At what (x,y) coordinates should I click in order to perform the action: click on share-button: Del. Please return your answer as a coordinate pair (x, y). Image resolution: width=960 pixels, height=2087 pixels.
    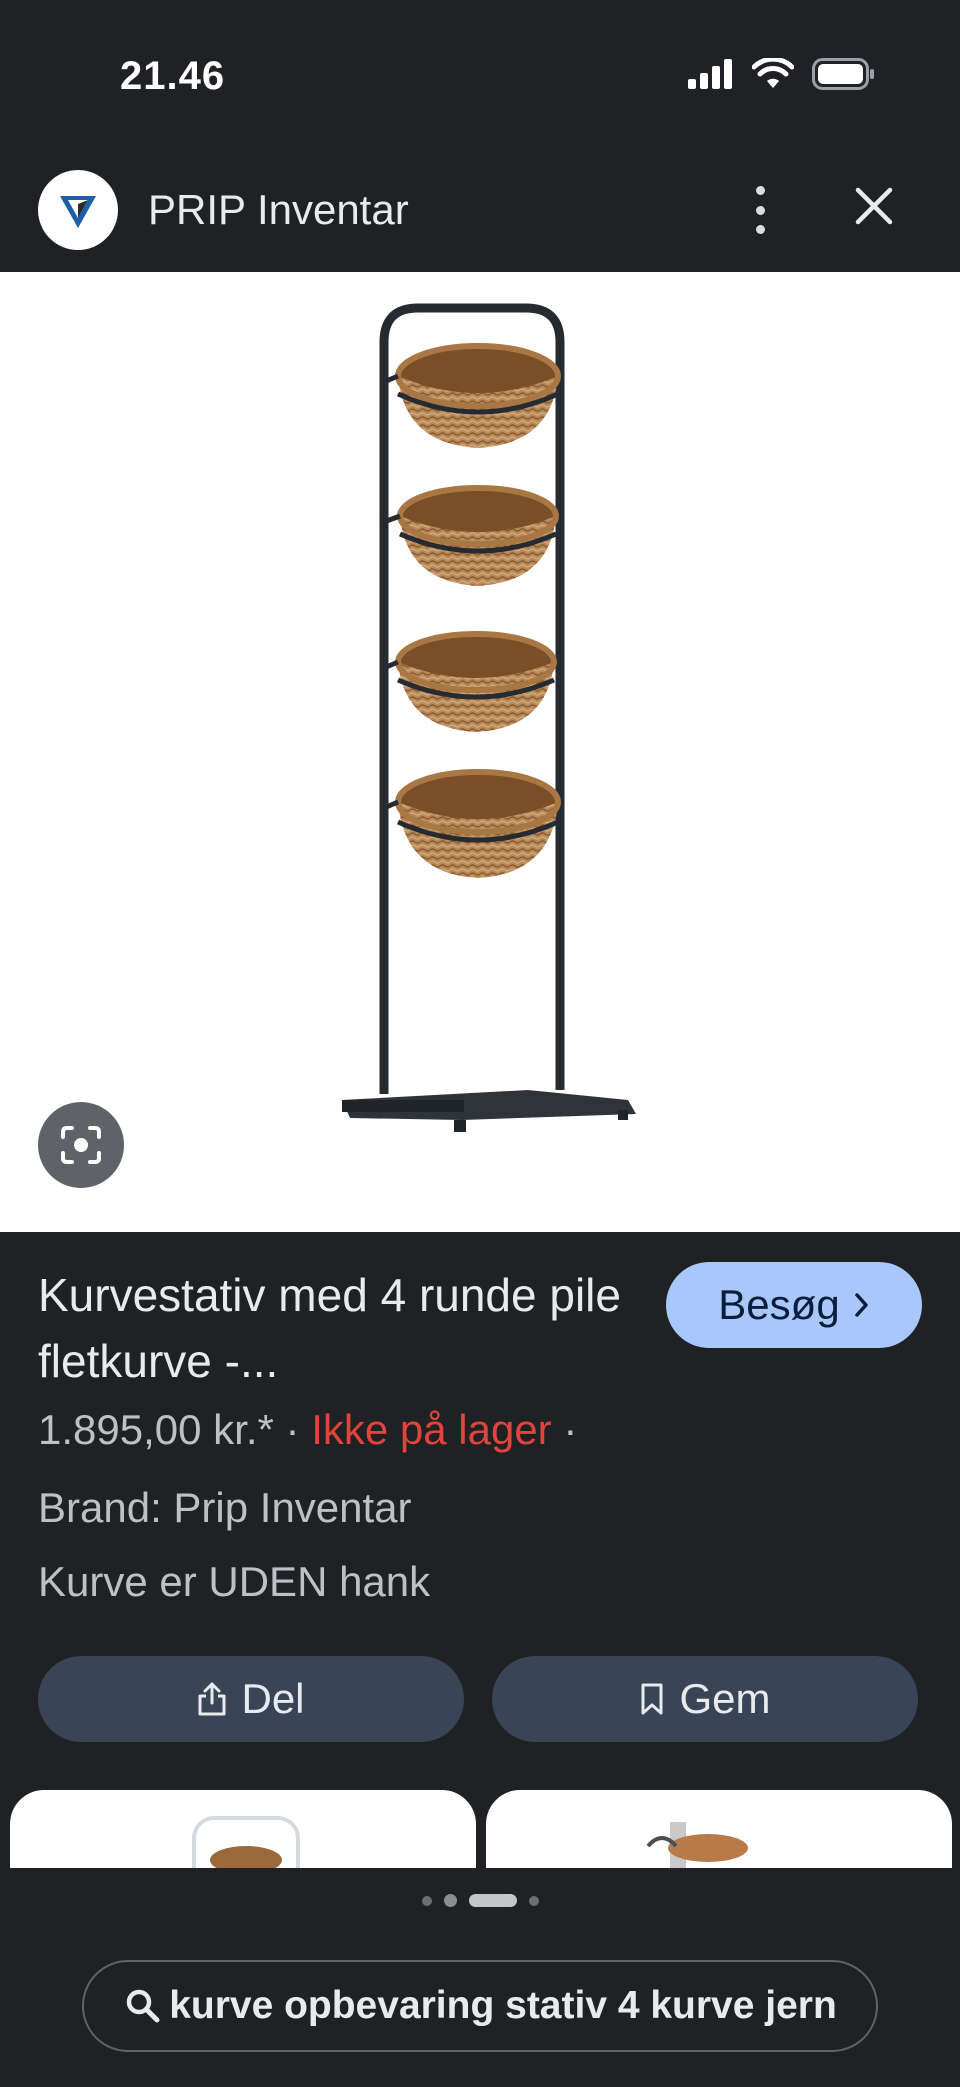
    Looking at the image, I should click on (251, 1699).